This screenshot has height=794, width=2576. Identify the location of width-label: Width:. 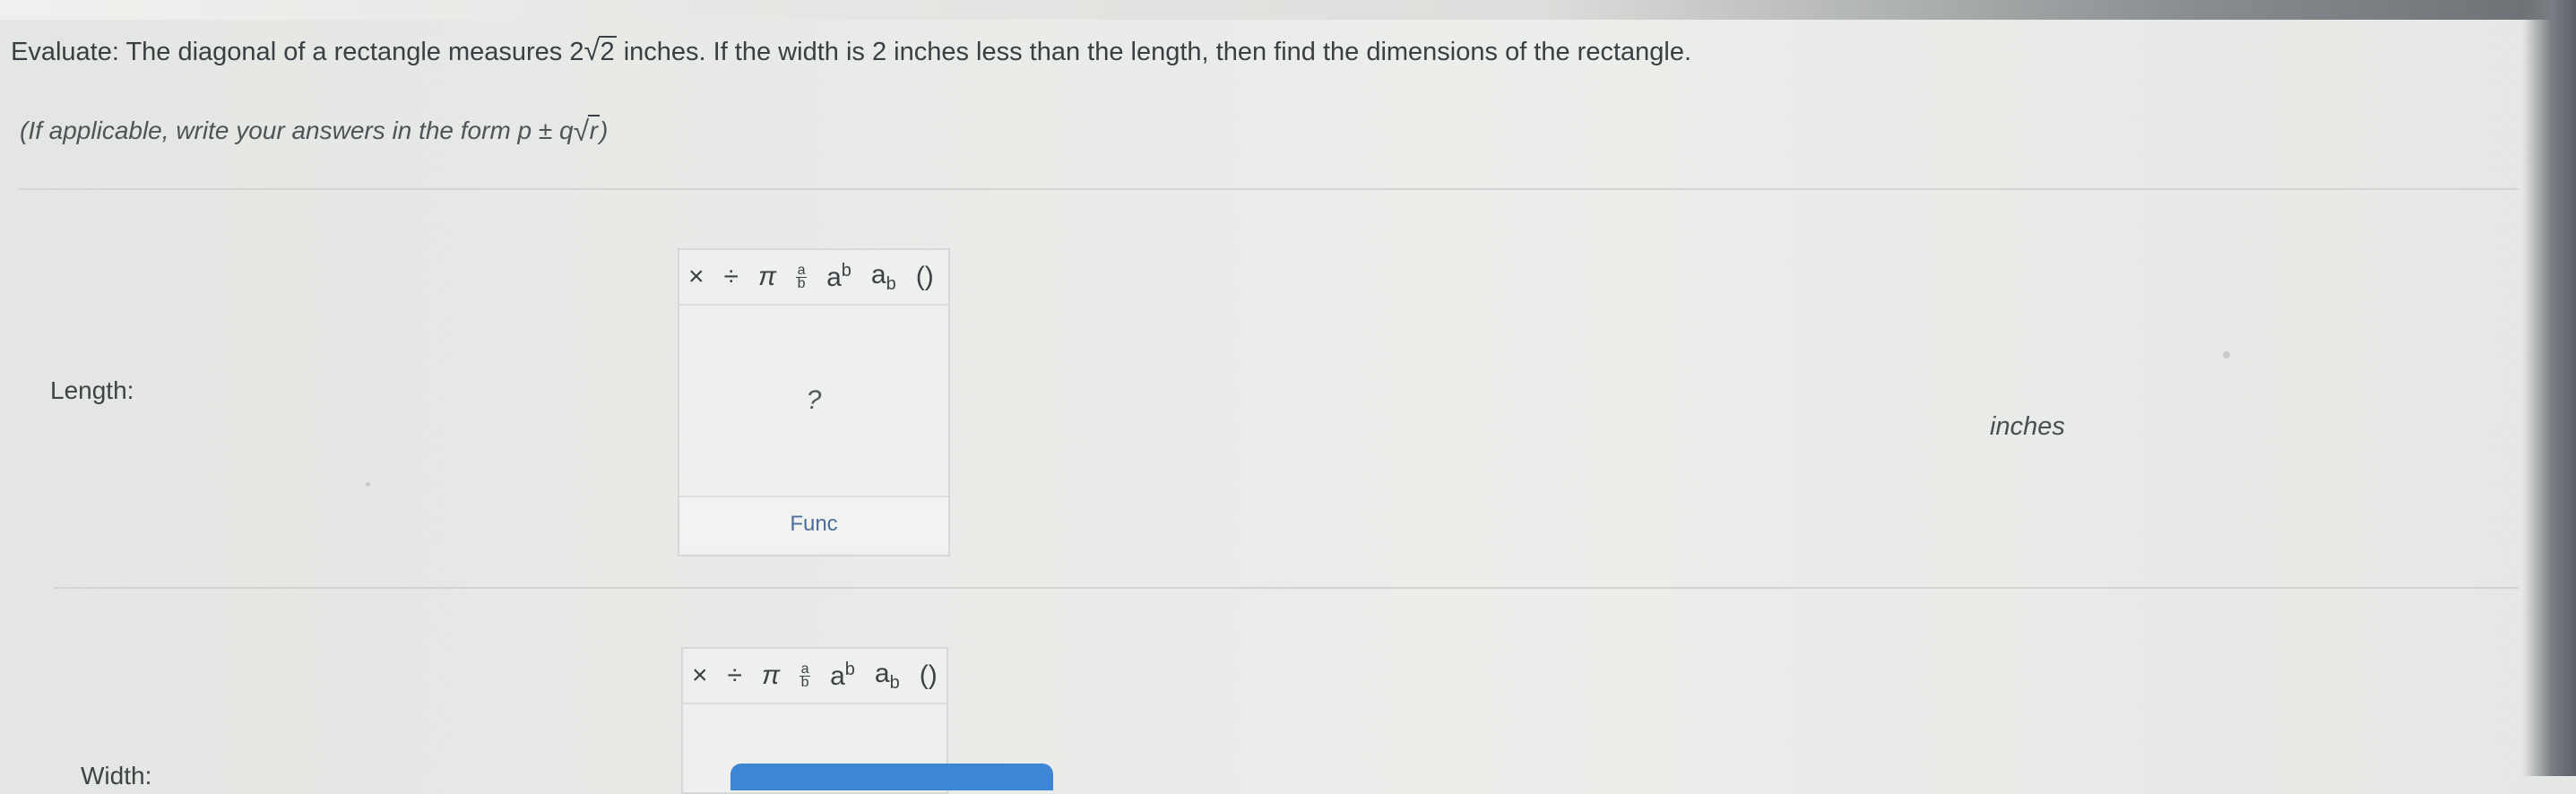
(116, 776).